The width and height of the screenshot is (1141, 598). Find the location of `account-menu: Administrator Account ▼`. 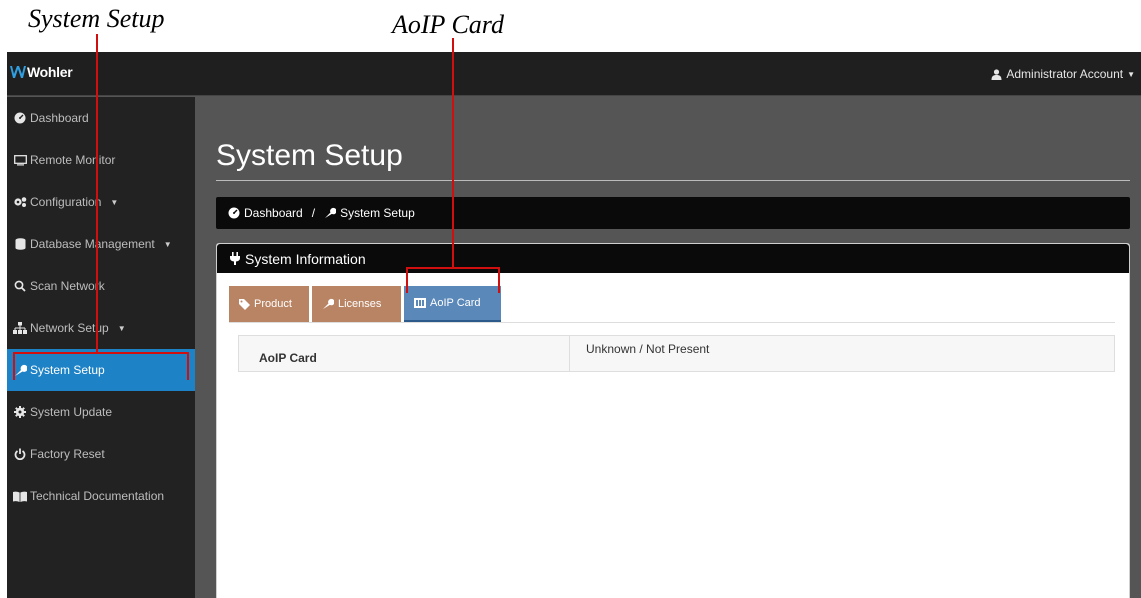

account-menu: Administrator Account ▼ is located at coordinates (1063, 74).